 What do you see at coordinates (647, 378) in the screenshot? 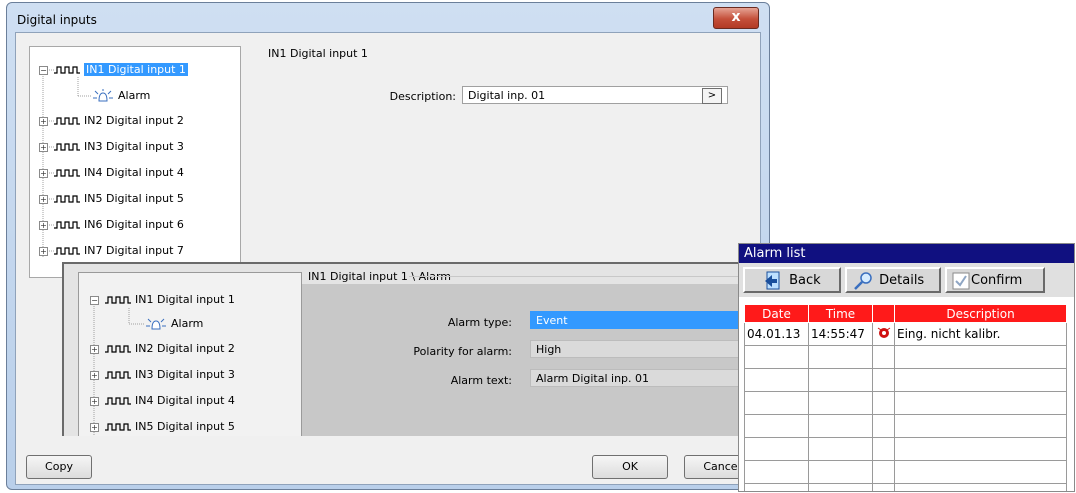
I see `alarm-text-field: Alarm Digital inp. 01` at bounding box center [647, 378].